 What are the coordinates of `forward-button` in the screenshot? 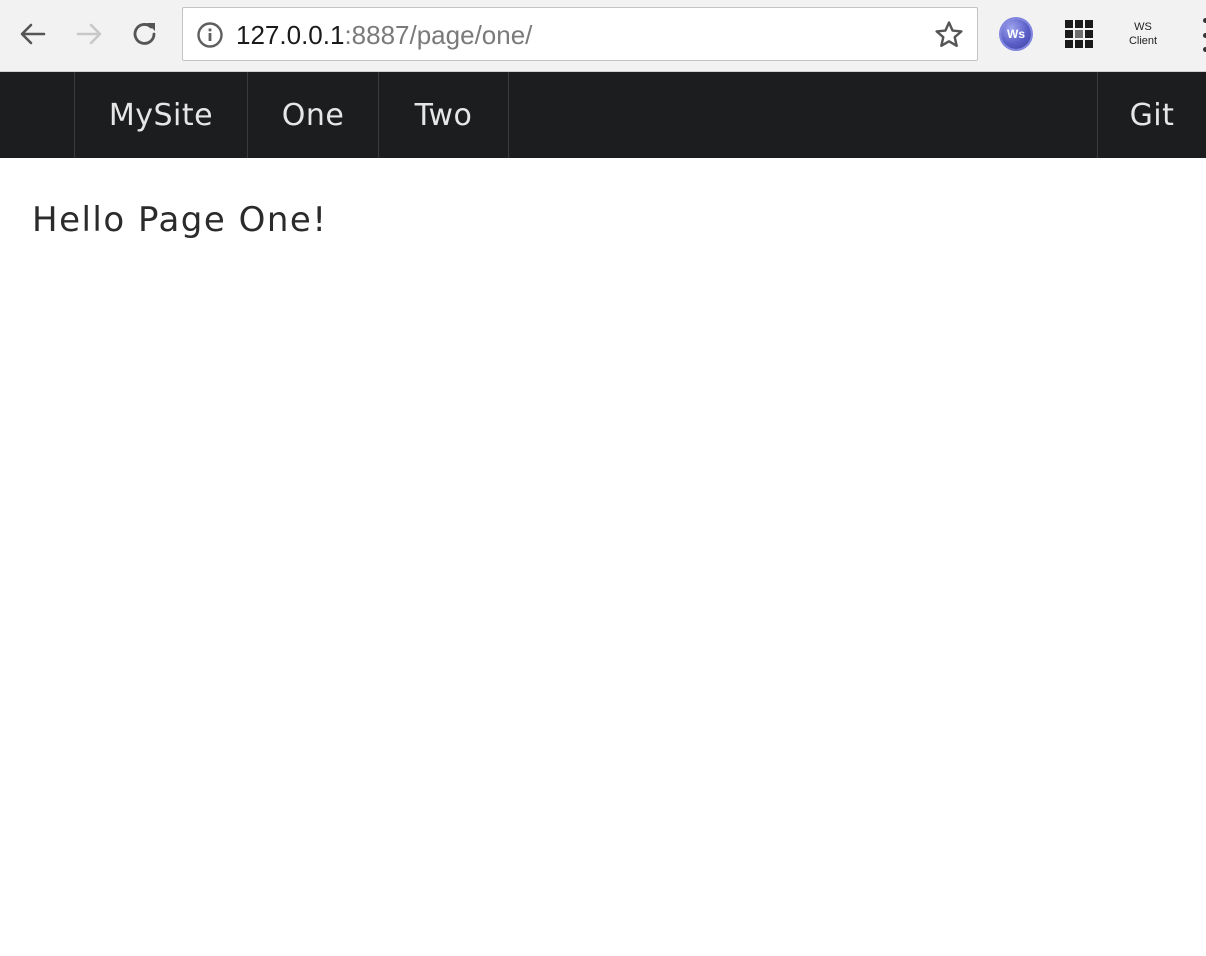 It's located at (89, 34).